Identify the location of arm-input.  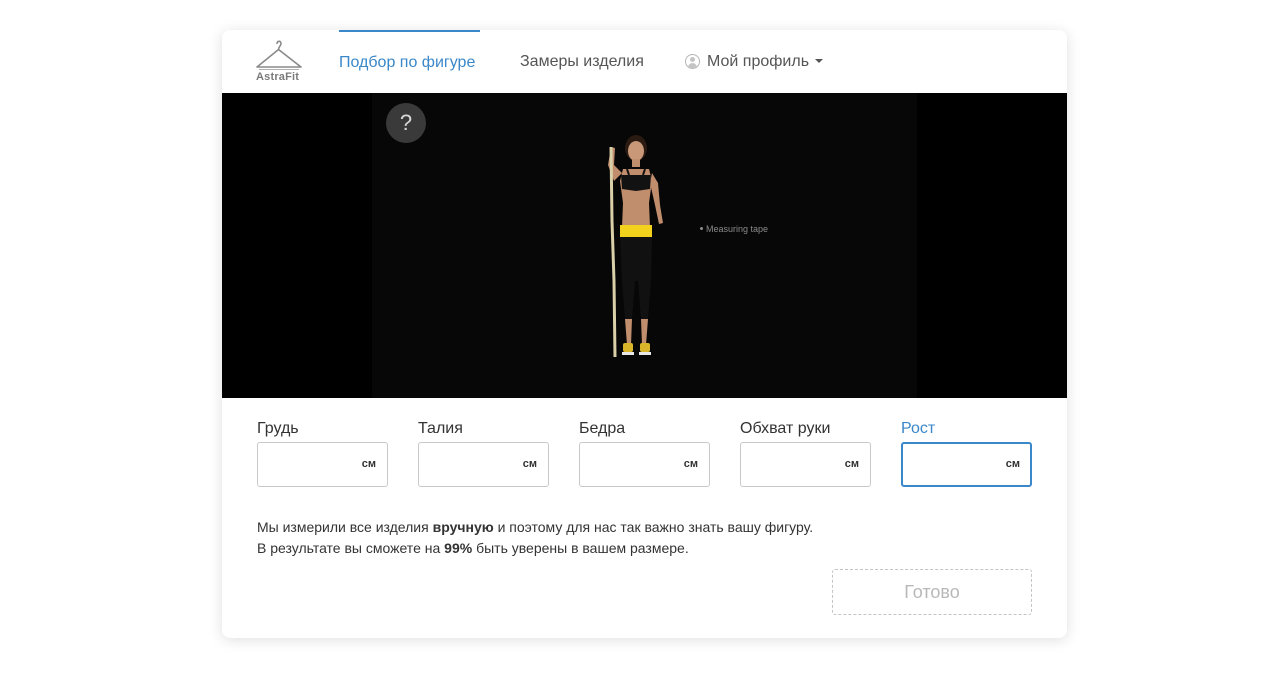
(788, 464).